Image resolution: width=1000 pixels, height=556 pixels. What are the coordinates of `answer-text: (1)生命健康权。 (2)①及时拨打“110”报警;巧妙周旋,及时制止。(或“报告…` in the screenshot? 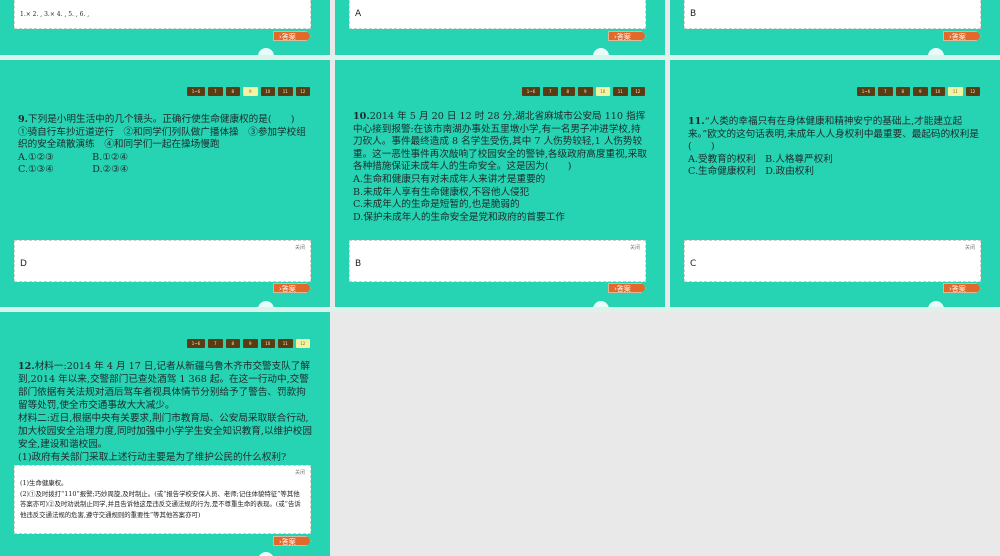 It's located at (162, 499).